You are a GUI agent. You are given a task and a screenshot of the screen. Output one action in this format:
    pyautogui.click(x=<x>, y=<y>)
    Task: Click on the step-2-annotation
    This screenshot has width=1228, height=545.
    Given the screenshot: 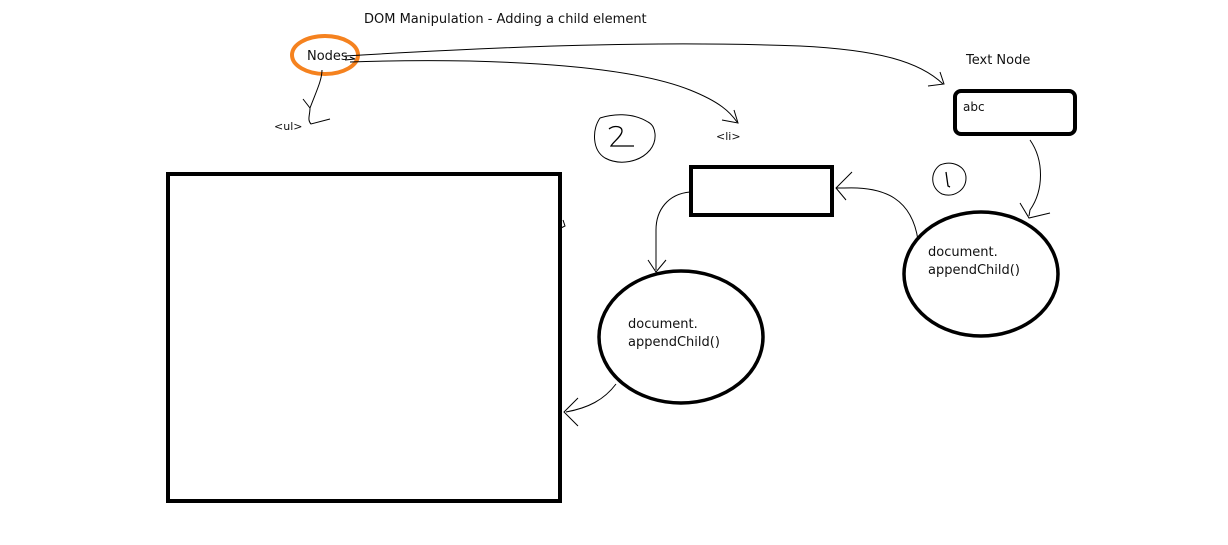 What is the action you would take?
    pyautogui.click(x=625, y=138)
    